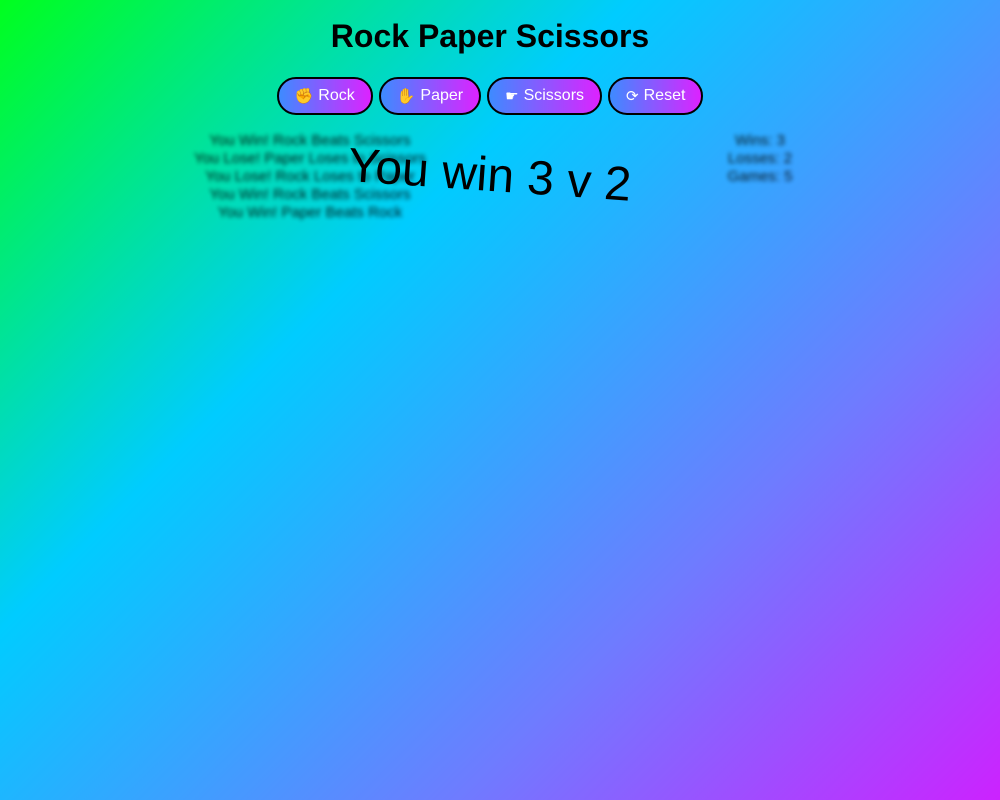 Image resolution: width=1000 pixels, height=800 pixels. What do you see at coordinates (759, 140) in the screenshot?
I see `wins-count: Wins: 3` at bounding box center [759, 140].